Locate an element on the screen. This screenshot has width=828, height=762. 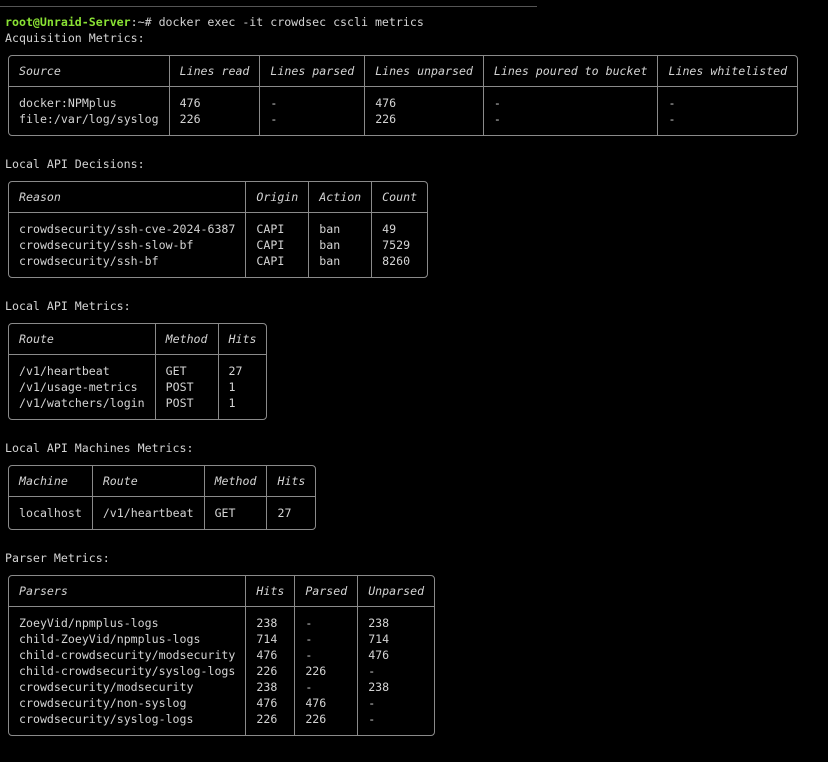
table-header-row: Parsers Hits Parsed Unparsed is located at coordinates (222, 591).